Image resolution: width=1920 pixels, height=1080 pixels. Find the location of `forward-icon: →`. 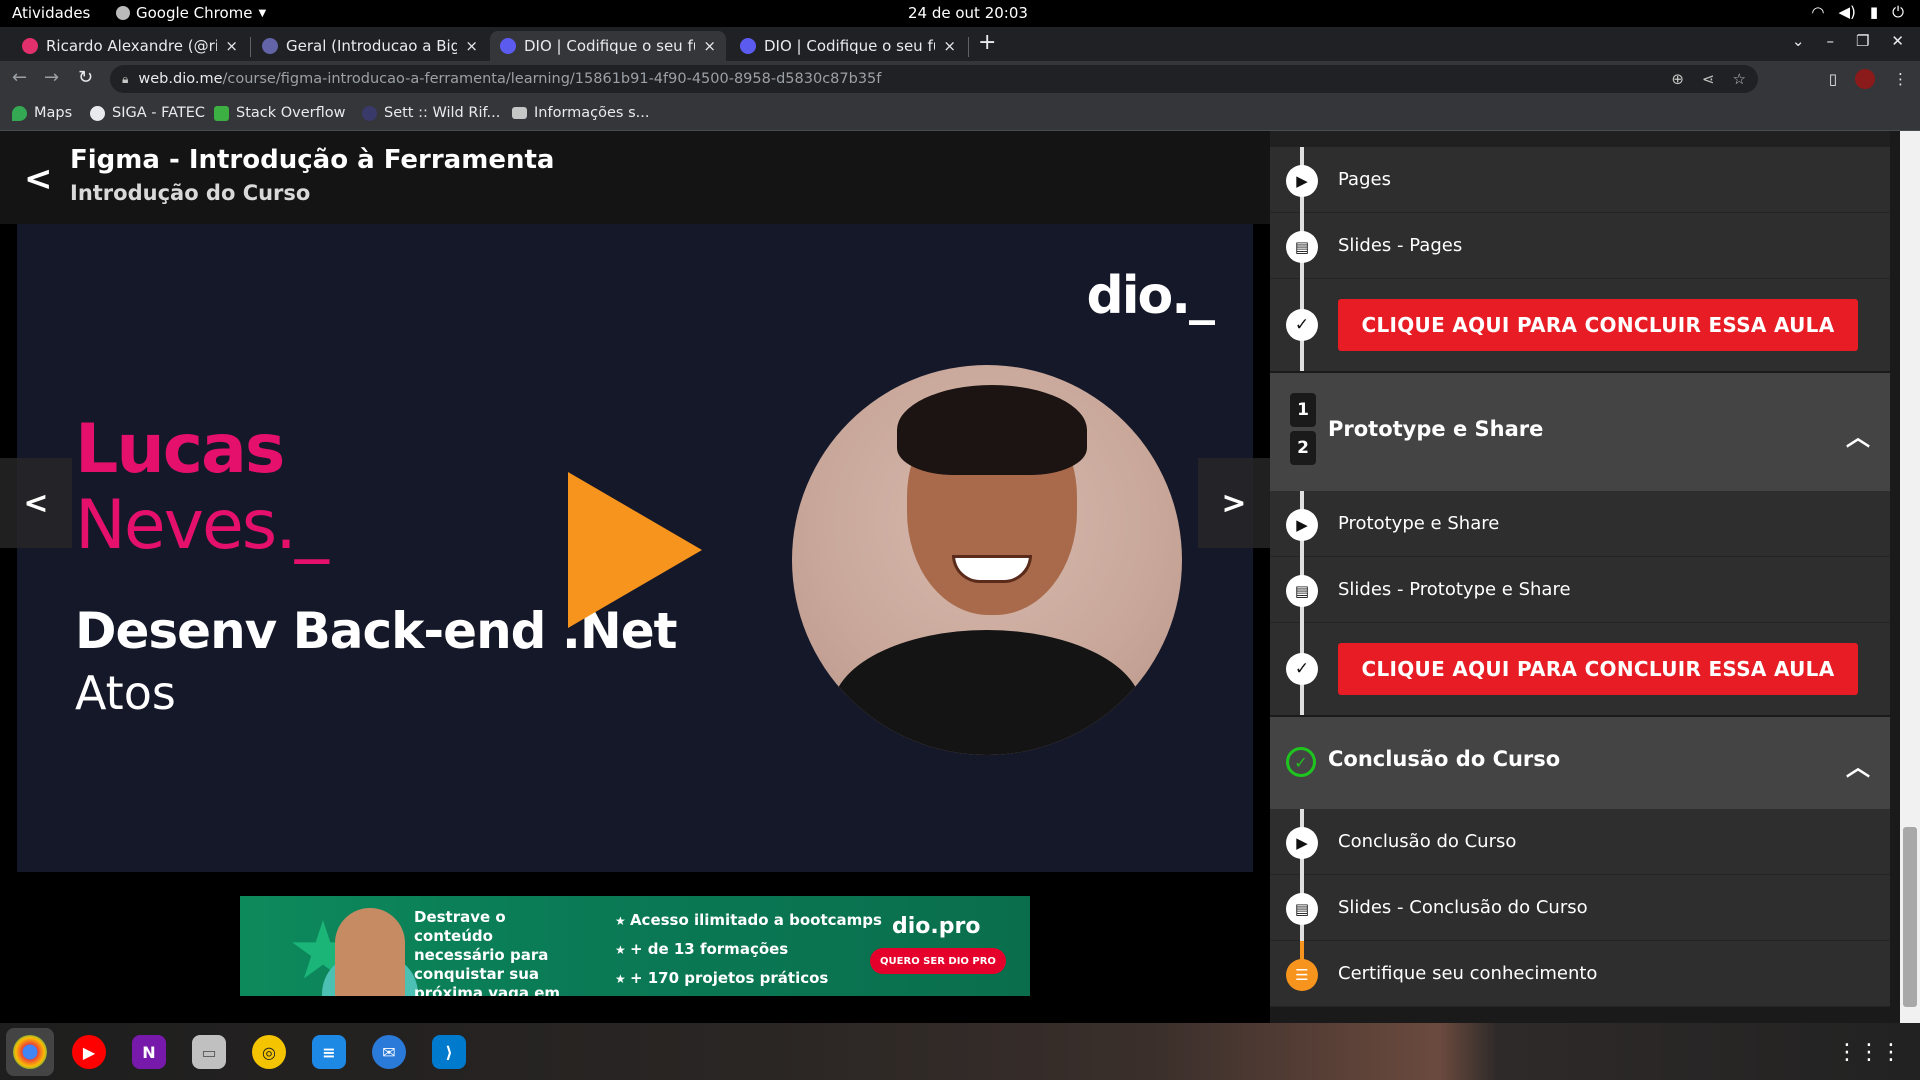

forward-icon: → is located at coordinates (51, 77).